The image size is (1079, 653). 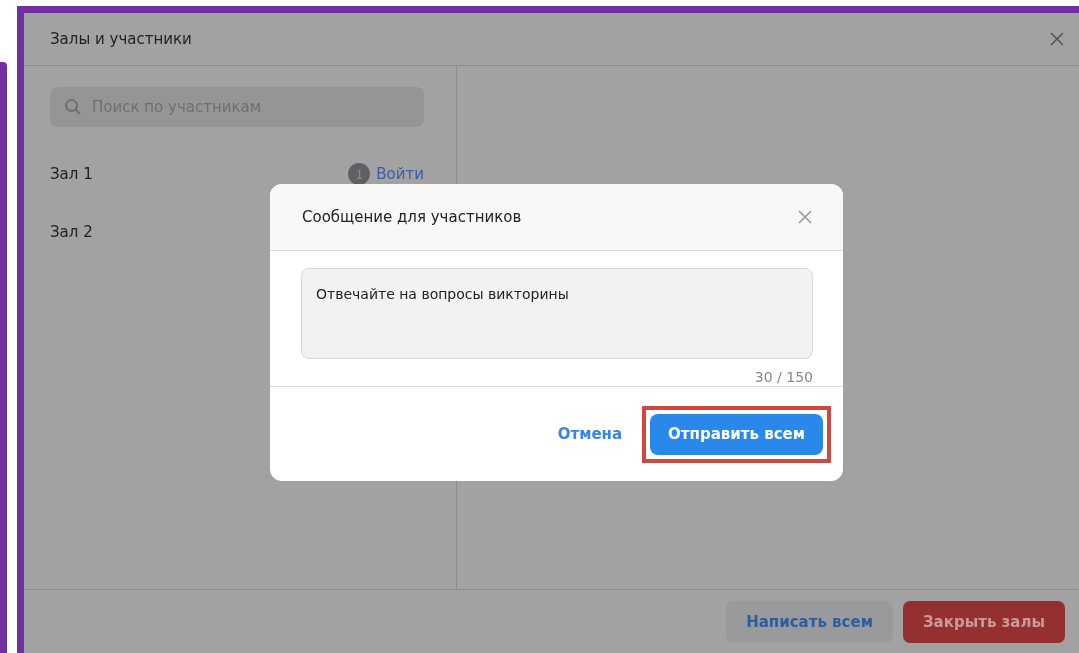 What do you see at coordinates (121, 39) in the screenshot?
I see `window-title: Залы и участники` at bounding box center [121, 39].